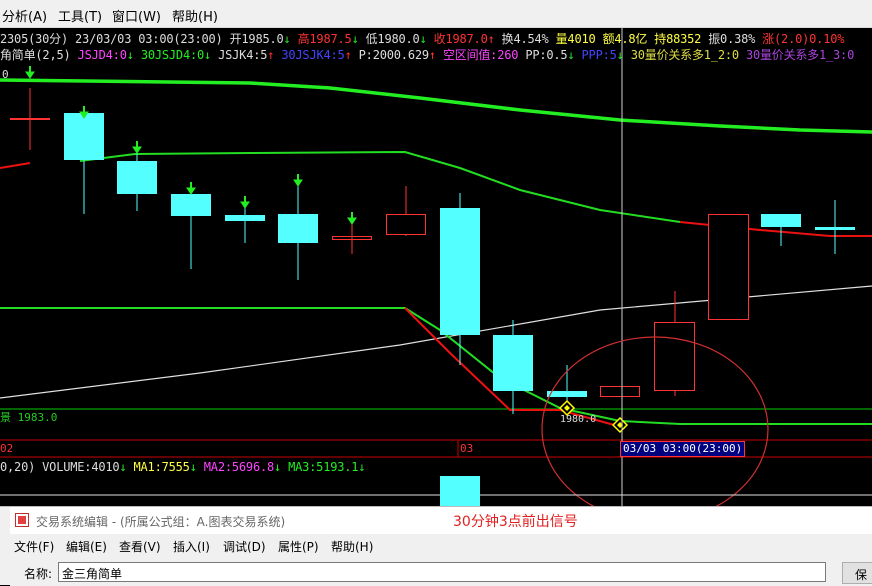 This screenshot has width=872, height=586. Describe the element at coordinates (84, 136) in the screenshot. I see `candle-2-body` at that location.